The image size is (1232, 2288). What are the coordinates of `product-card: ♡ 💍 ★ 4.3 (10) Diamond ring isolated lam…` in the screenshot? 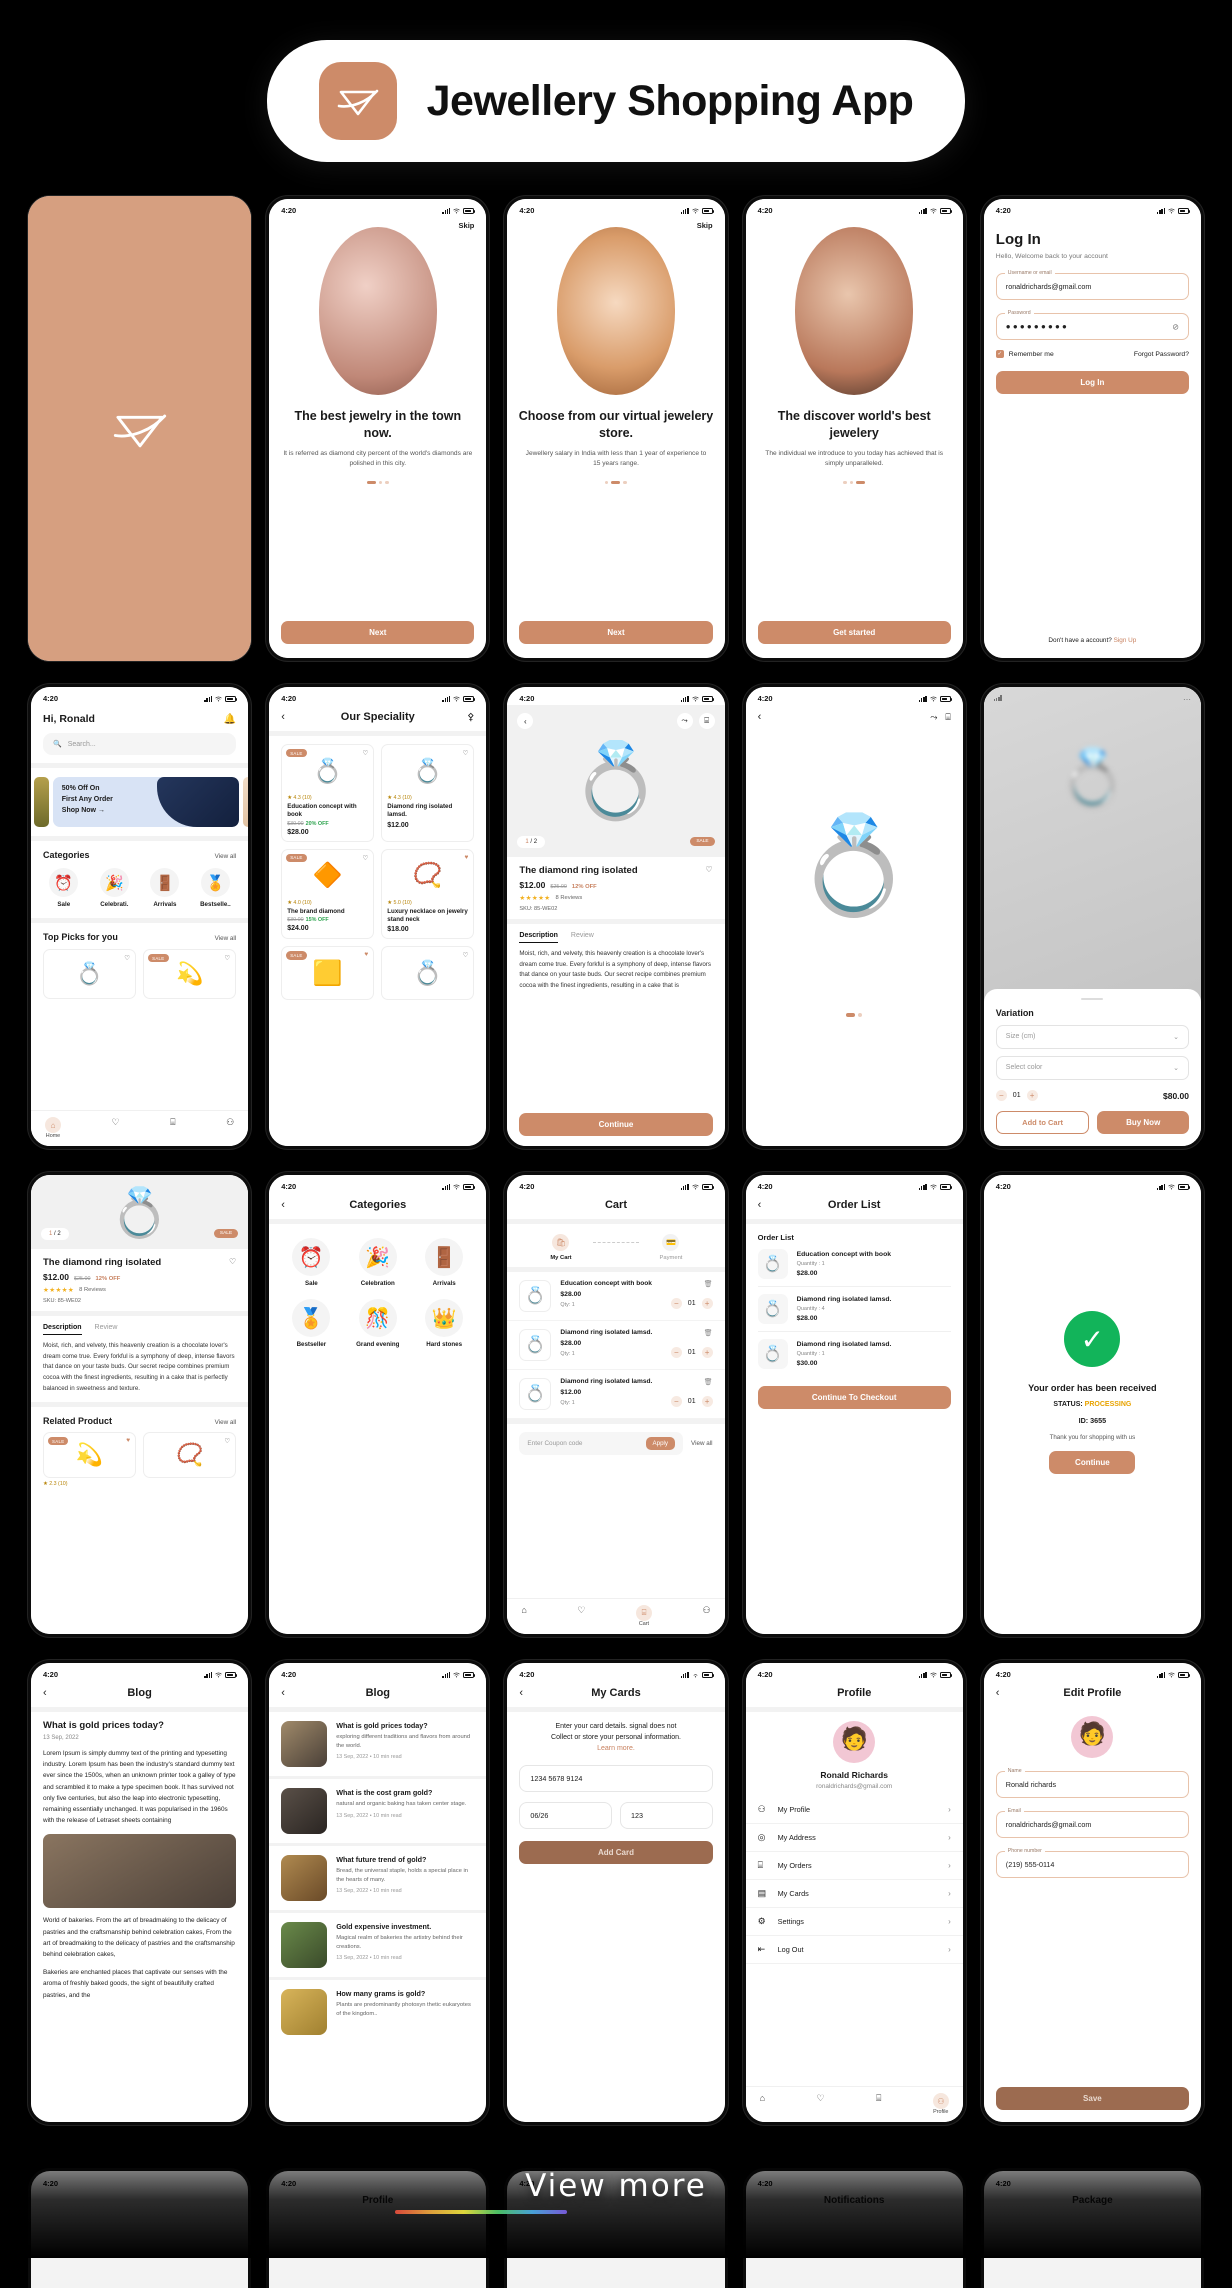 It's located at (428, 793).